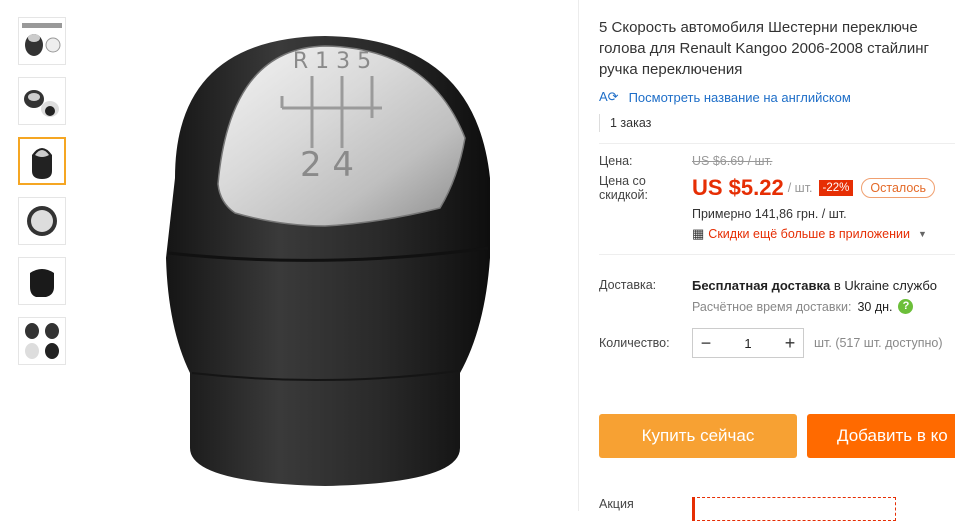  What do you see at coordinates (761, 285) in the screenshot?
I see `shipping-free: Бесплатная доставка` at bounding box center [761, 285].